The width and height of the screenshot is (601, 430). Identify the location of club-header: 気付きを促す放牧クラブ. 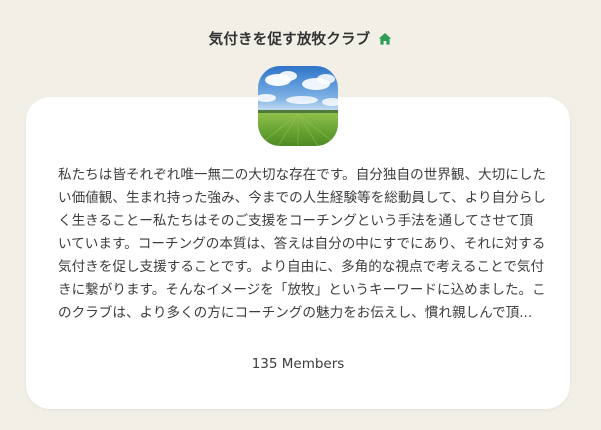
(300, 38).